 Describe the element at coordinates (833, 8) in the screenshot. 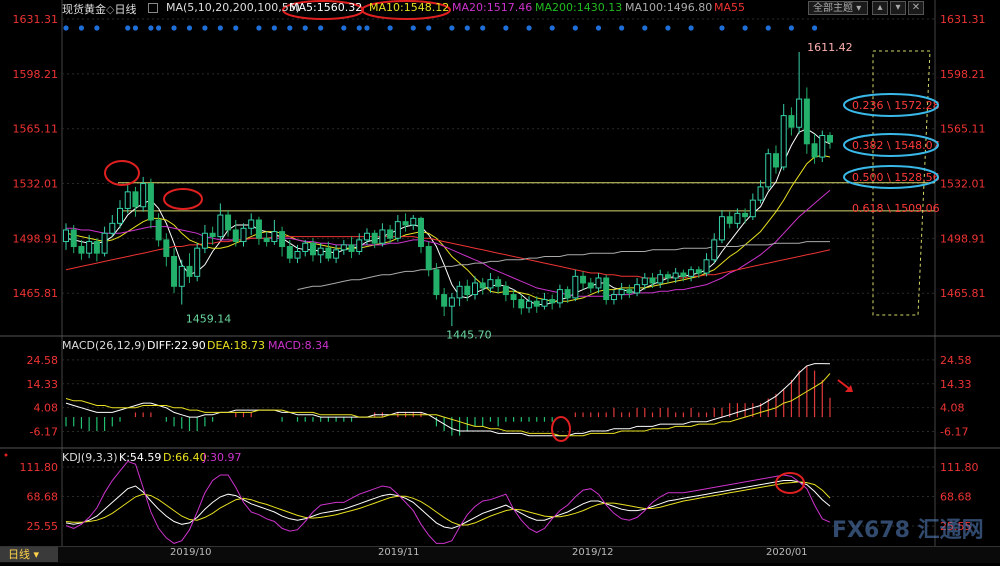

I see `theme-dropdown-label: 全部主题` at that location.